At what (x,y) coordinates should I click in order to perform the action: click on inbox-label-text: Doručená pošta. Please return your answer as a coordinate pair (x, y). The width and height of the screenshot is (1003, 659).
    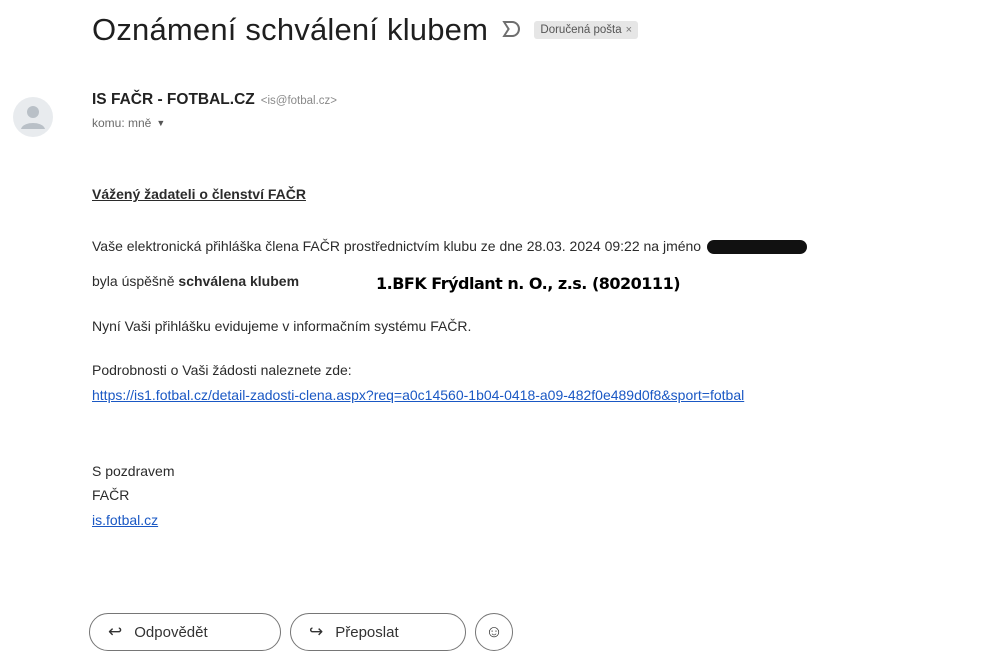
    Looking at the image, I should click on (581, 30).